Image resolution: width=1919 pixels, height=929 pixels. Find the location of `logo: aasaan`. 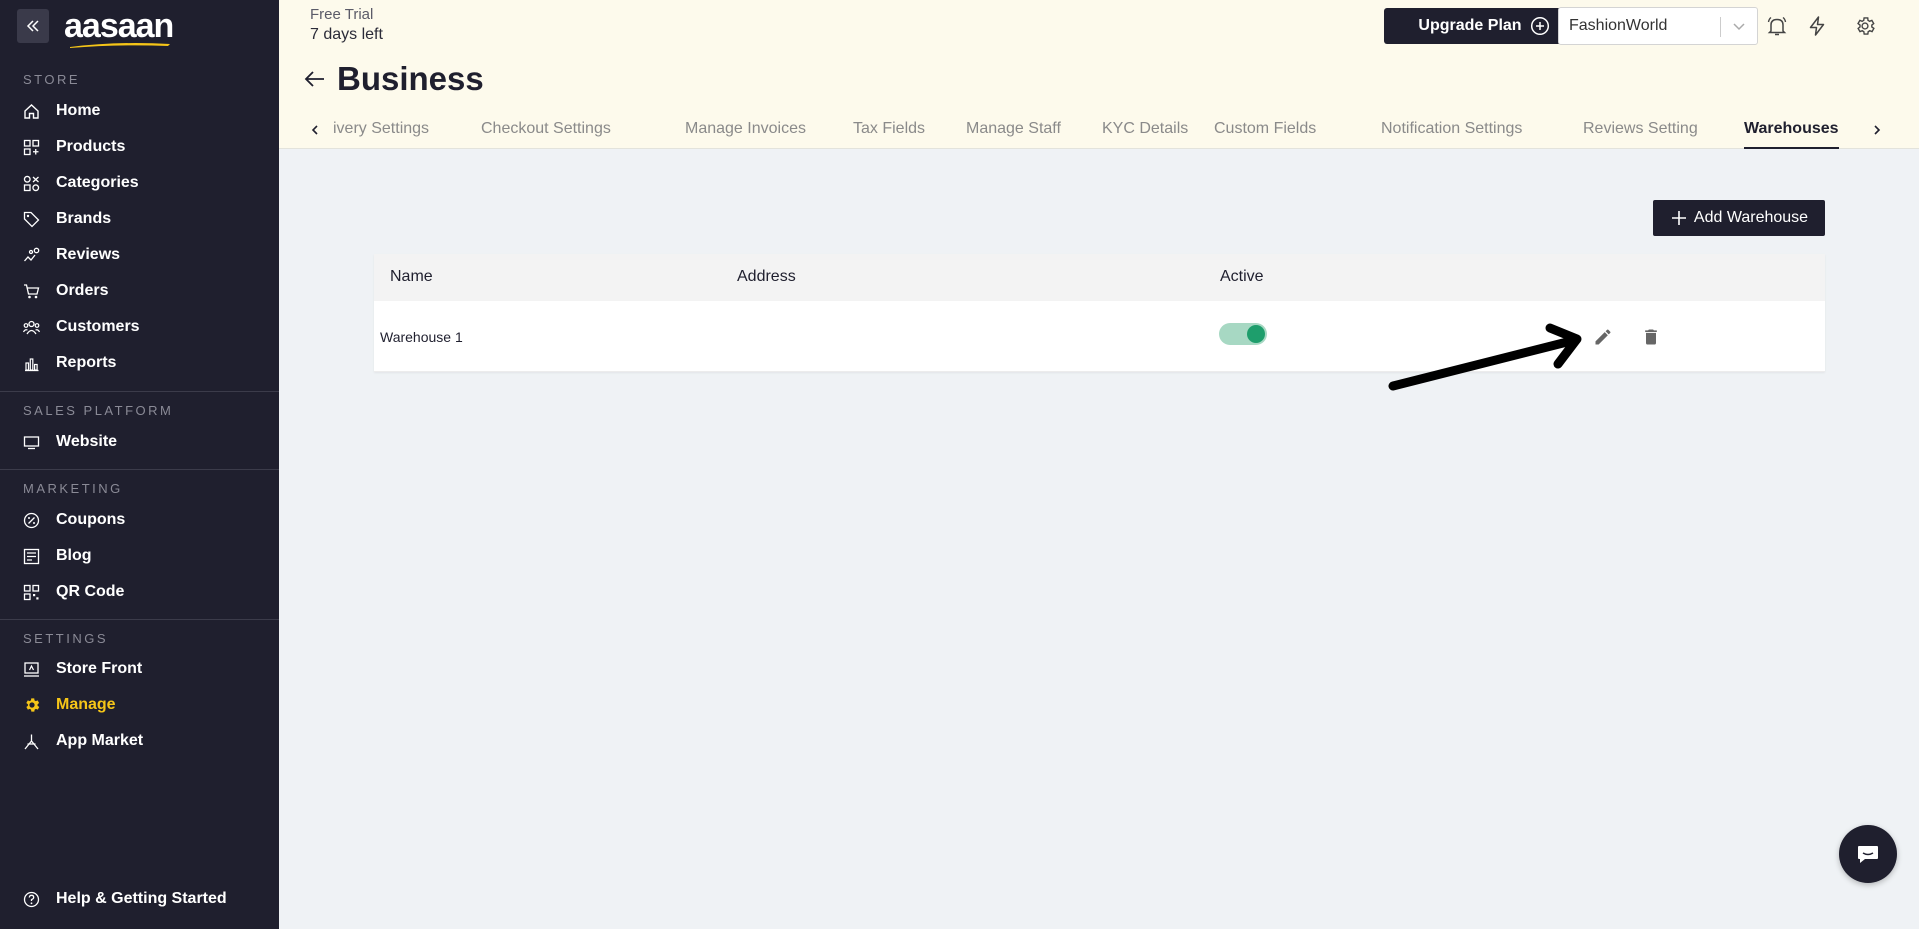

logo: aasaan is located at coordinates (119, 27).